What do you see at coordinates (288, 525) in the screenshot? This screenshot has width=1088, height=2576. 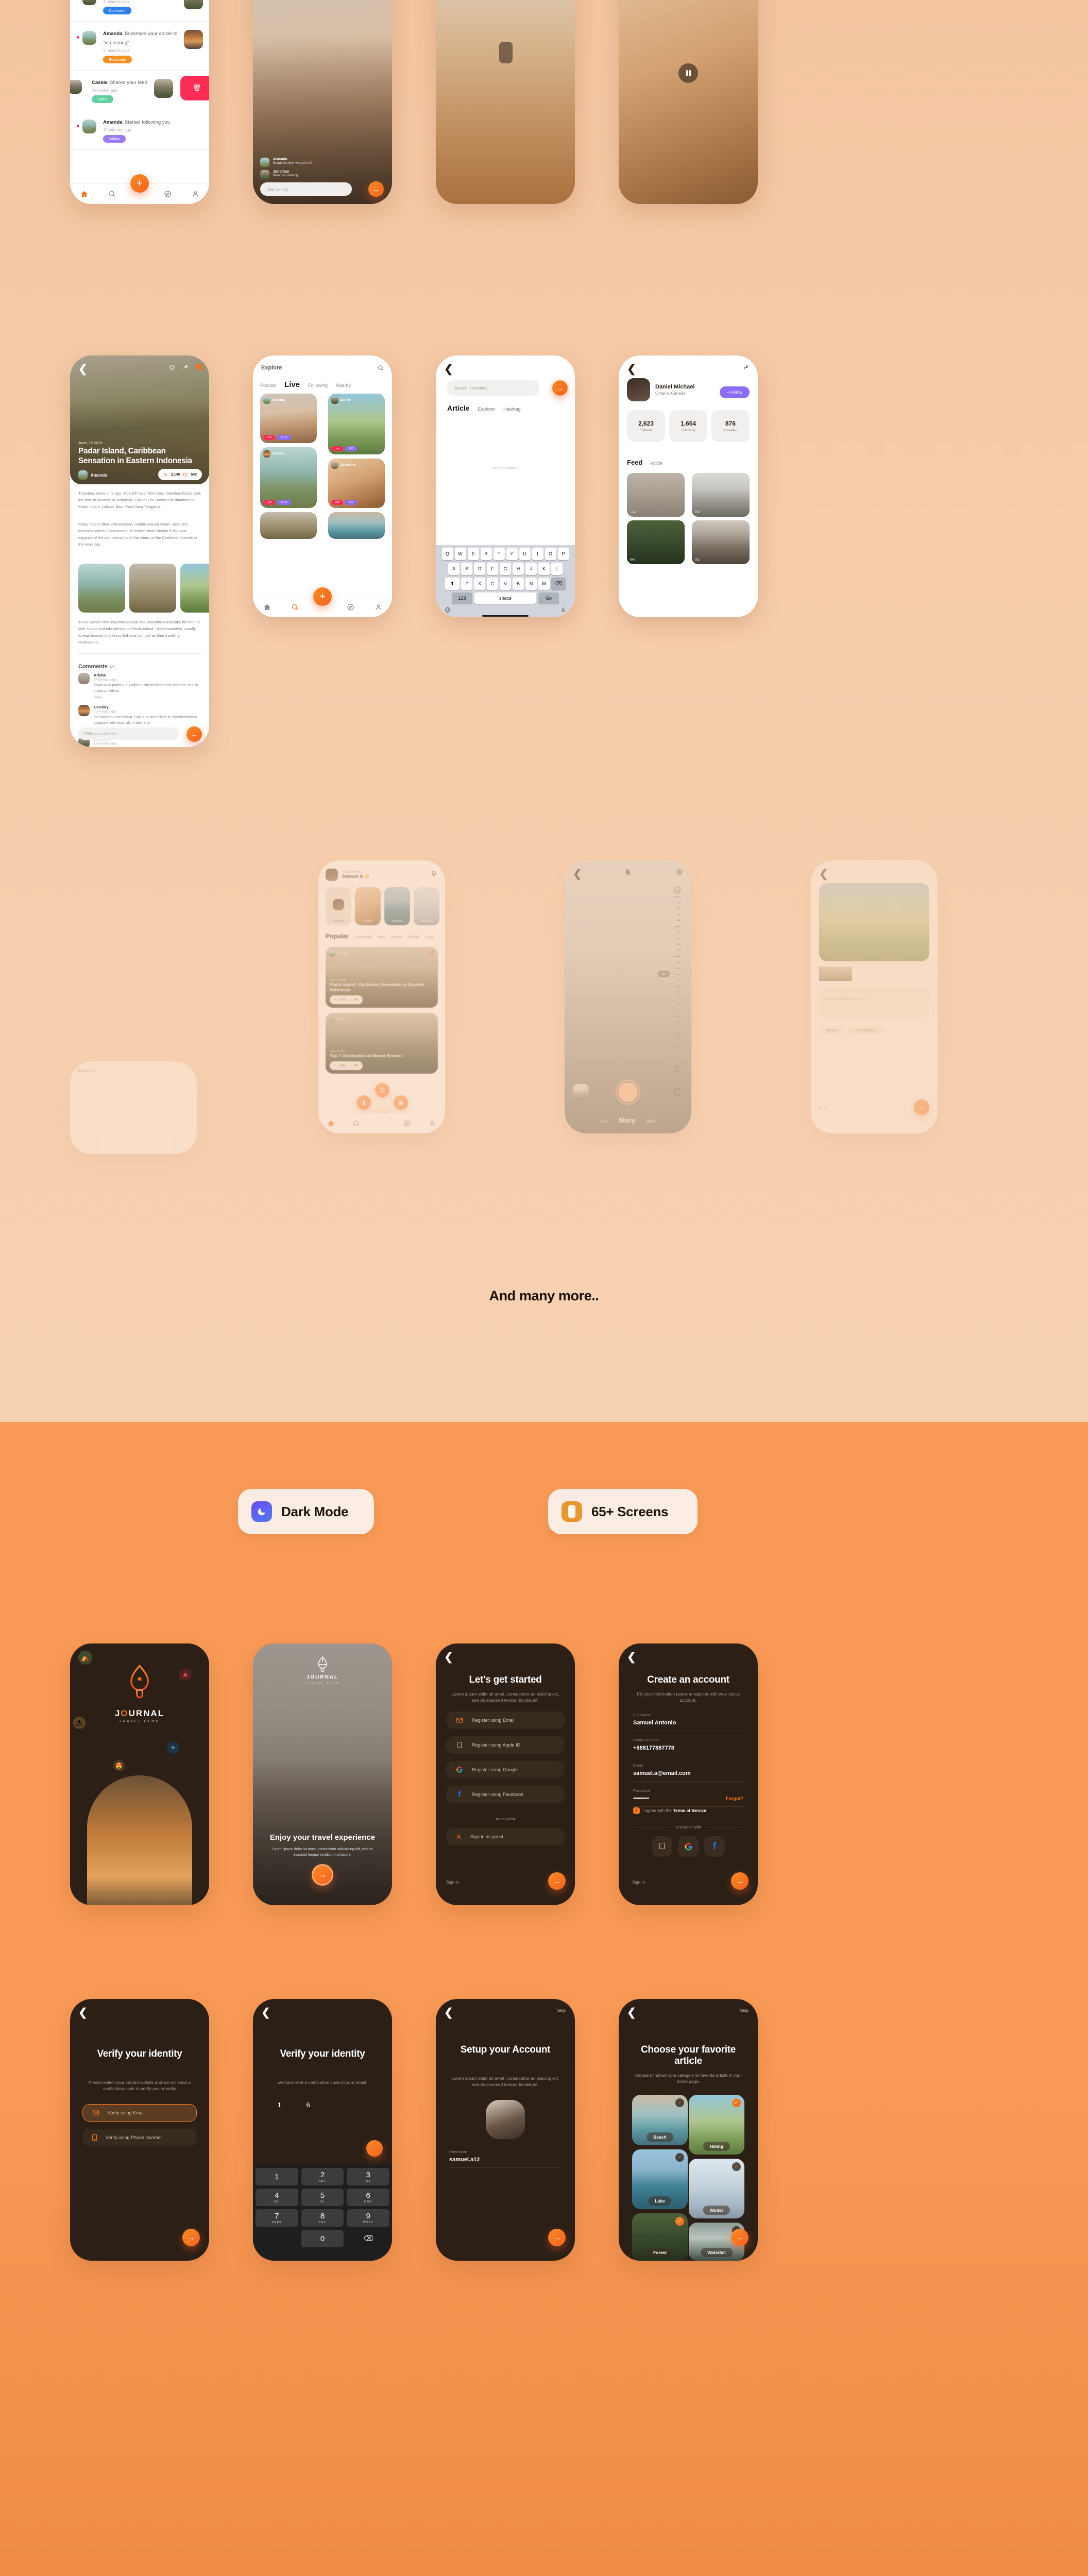 I see `live-card` at bounding box center [288, 525].